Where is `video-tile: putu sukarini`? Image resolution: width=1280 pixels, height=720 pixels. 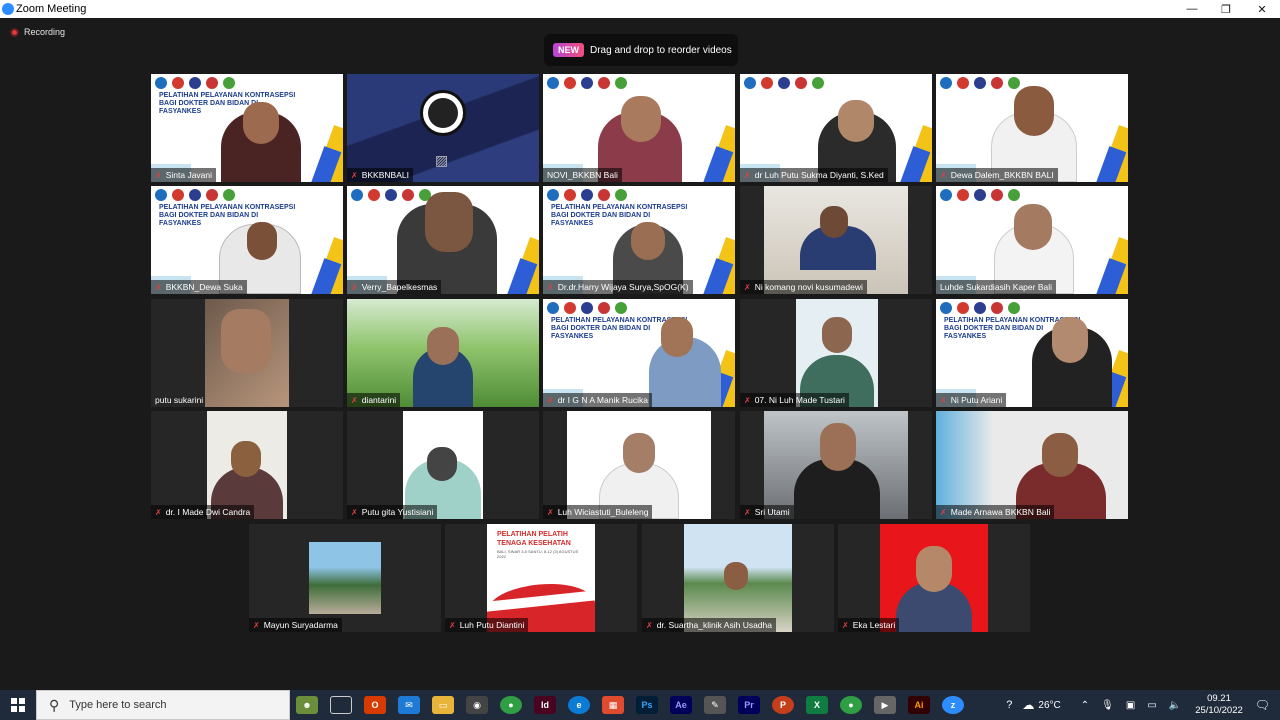 video-tile: putu sukarini is located at coordinates (247, 353).